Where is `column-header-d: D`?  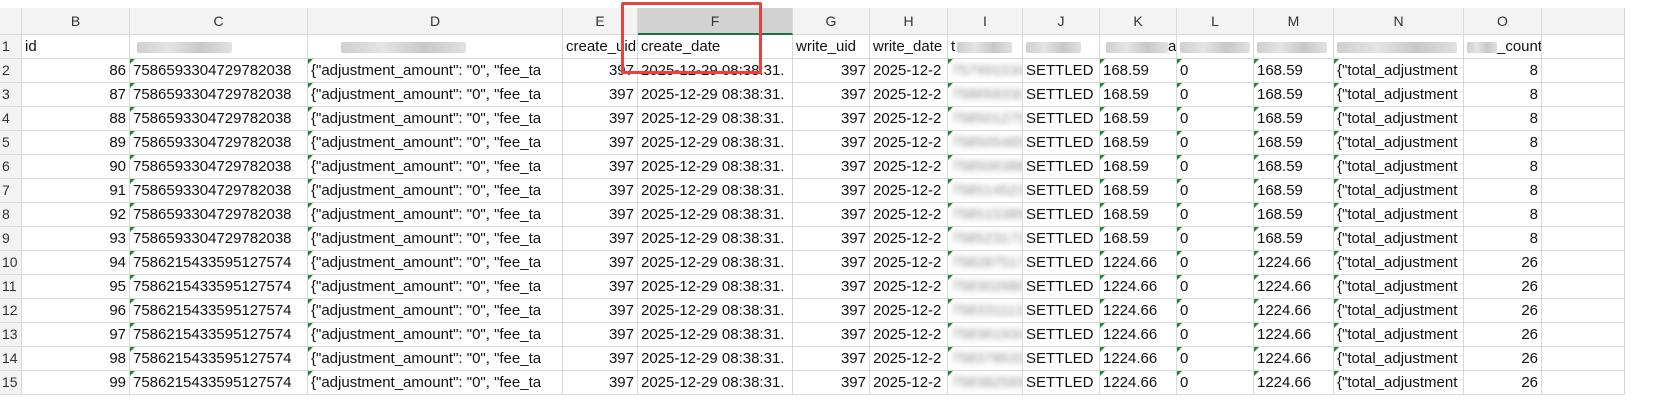 column-header-d: D is located at coordinates (435, 21).